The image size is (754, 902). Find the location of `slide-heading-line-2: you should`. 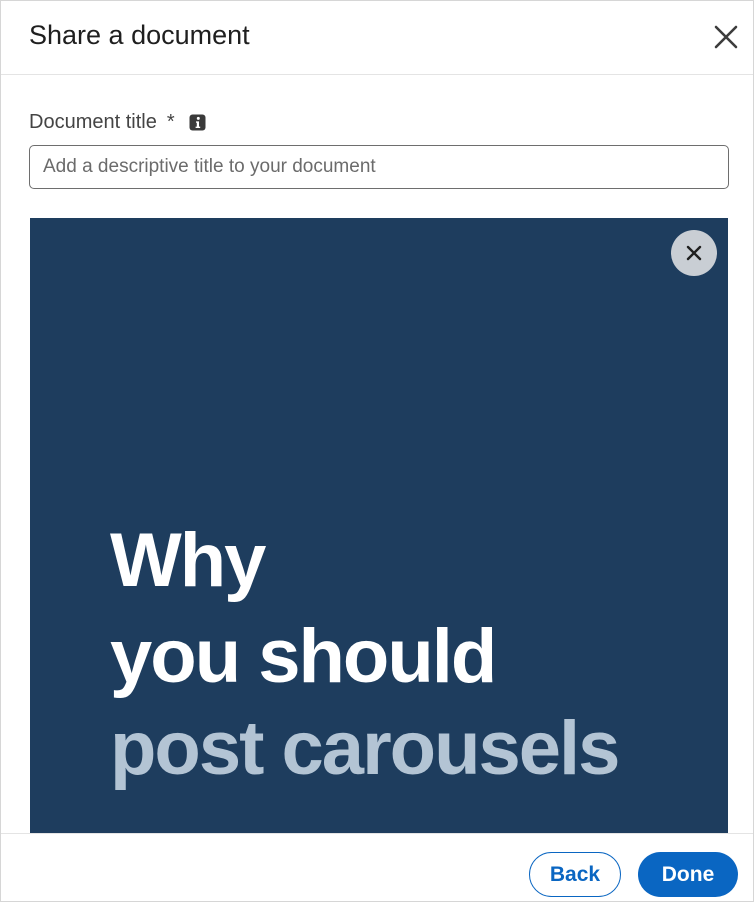

slide-heading-line-2: you should is located at coordinates (303, 656).